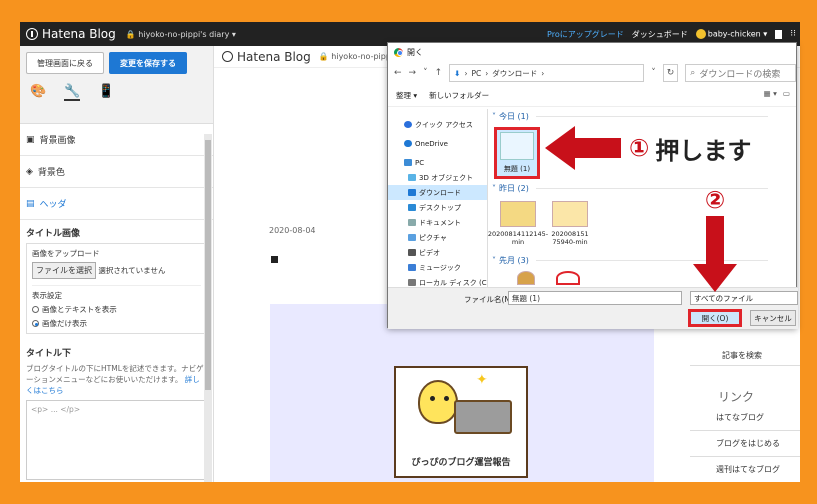  Describe the element at coordinates (420, 162) in the screenshot. I see `nav-label: PC` at that location.